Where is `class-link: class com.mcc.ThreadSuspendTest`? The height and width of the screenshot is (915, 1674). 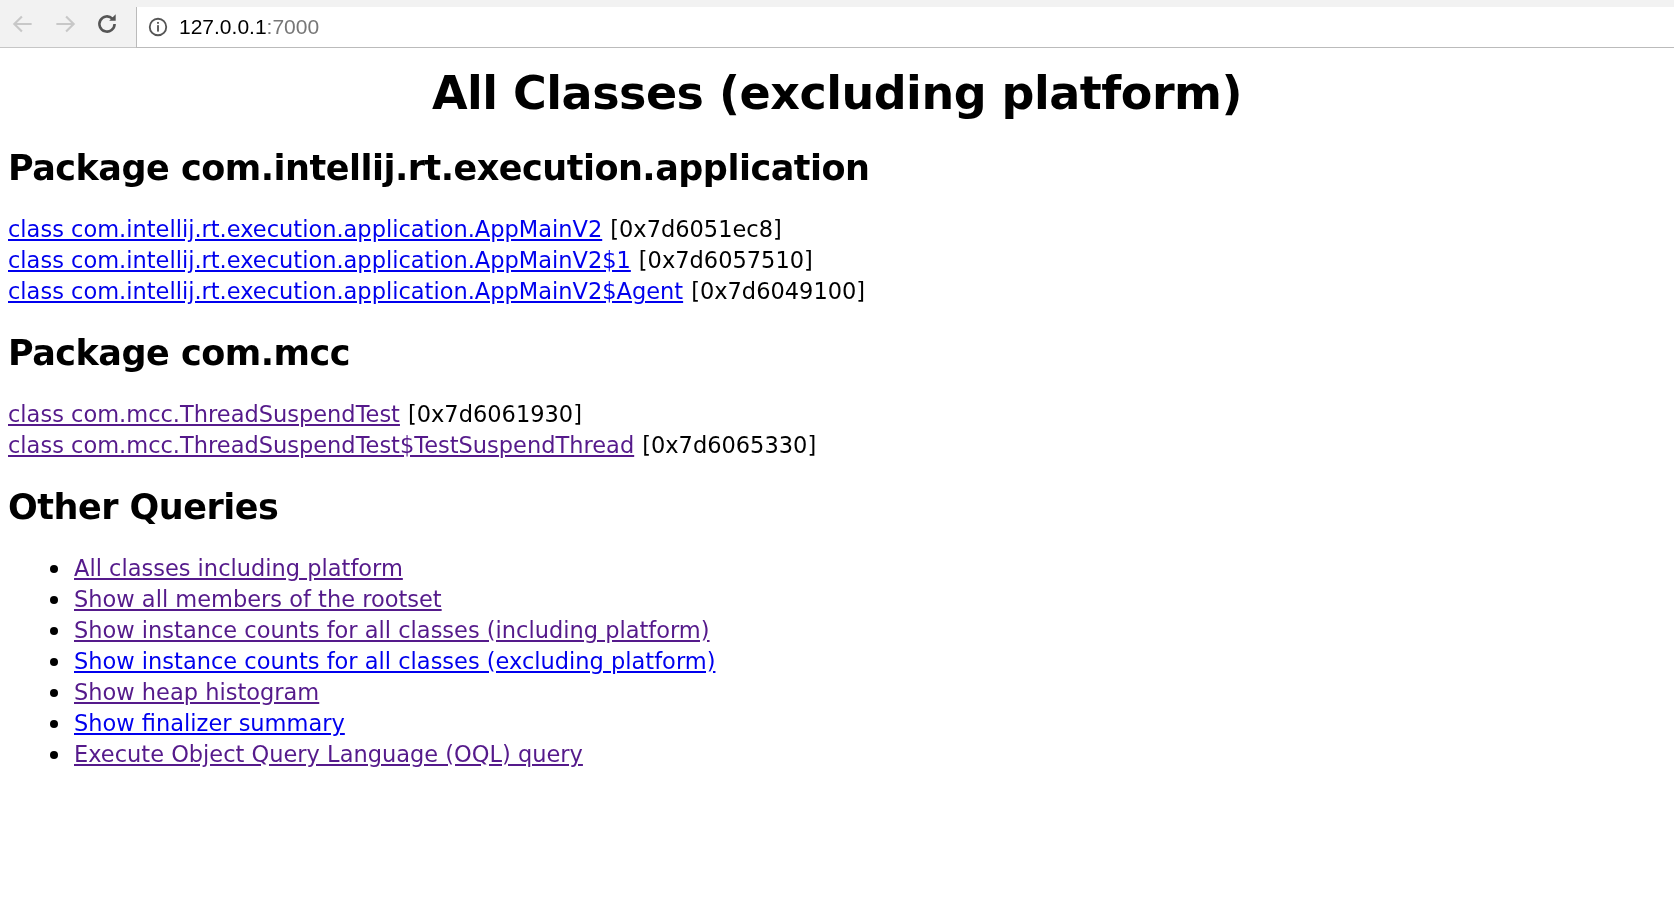 class-link: class com.mcc.ThreadSuspendTest is located at coordinates (204, 414).